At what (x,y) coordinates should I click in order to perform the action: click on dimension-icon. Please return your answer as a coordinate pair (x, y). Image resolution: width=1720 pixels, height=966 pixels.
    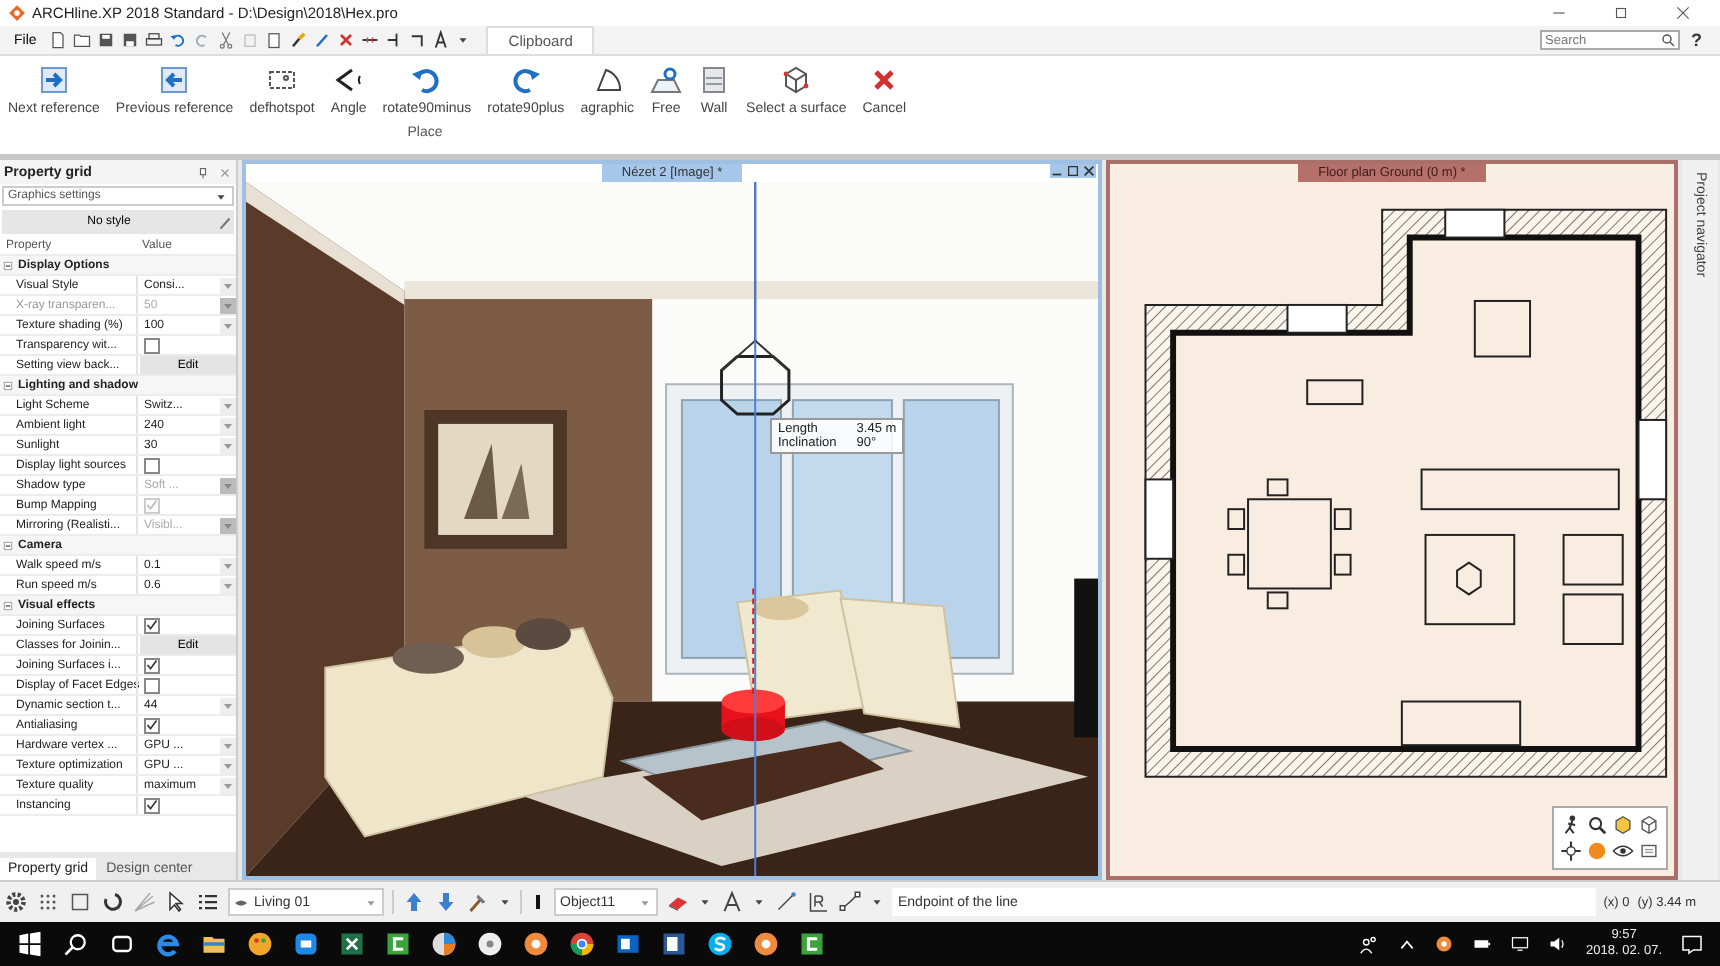
    Looking at the image, I should click on (818, 902).